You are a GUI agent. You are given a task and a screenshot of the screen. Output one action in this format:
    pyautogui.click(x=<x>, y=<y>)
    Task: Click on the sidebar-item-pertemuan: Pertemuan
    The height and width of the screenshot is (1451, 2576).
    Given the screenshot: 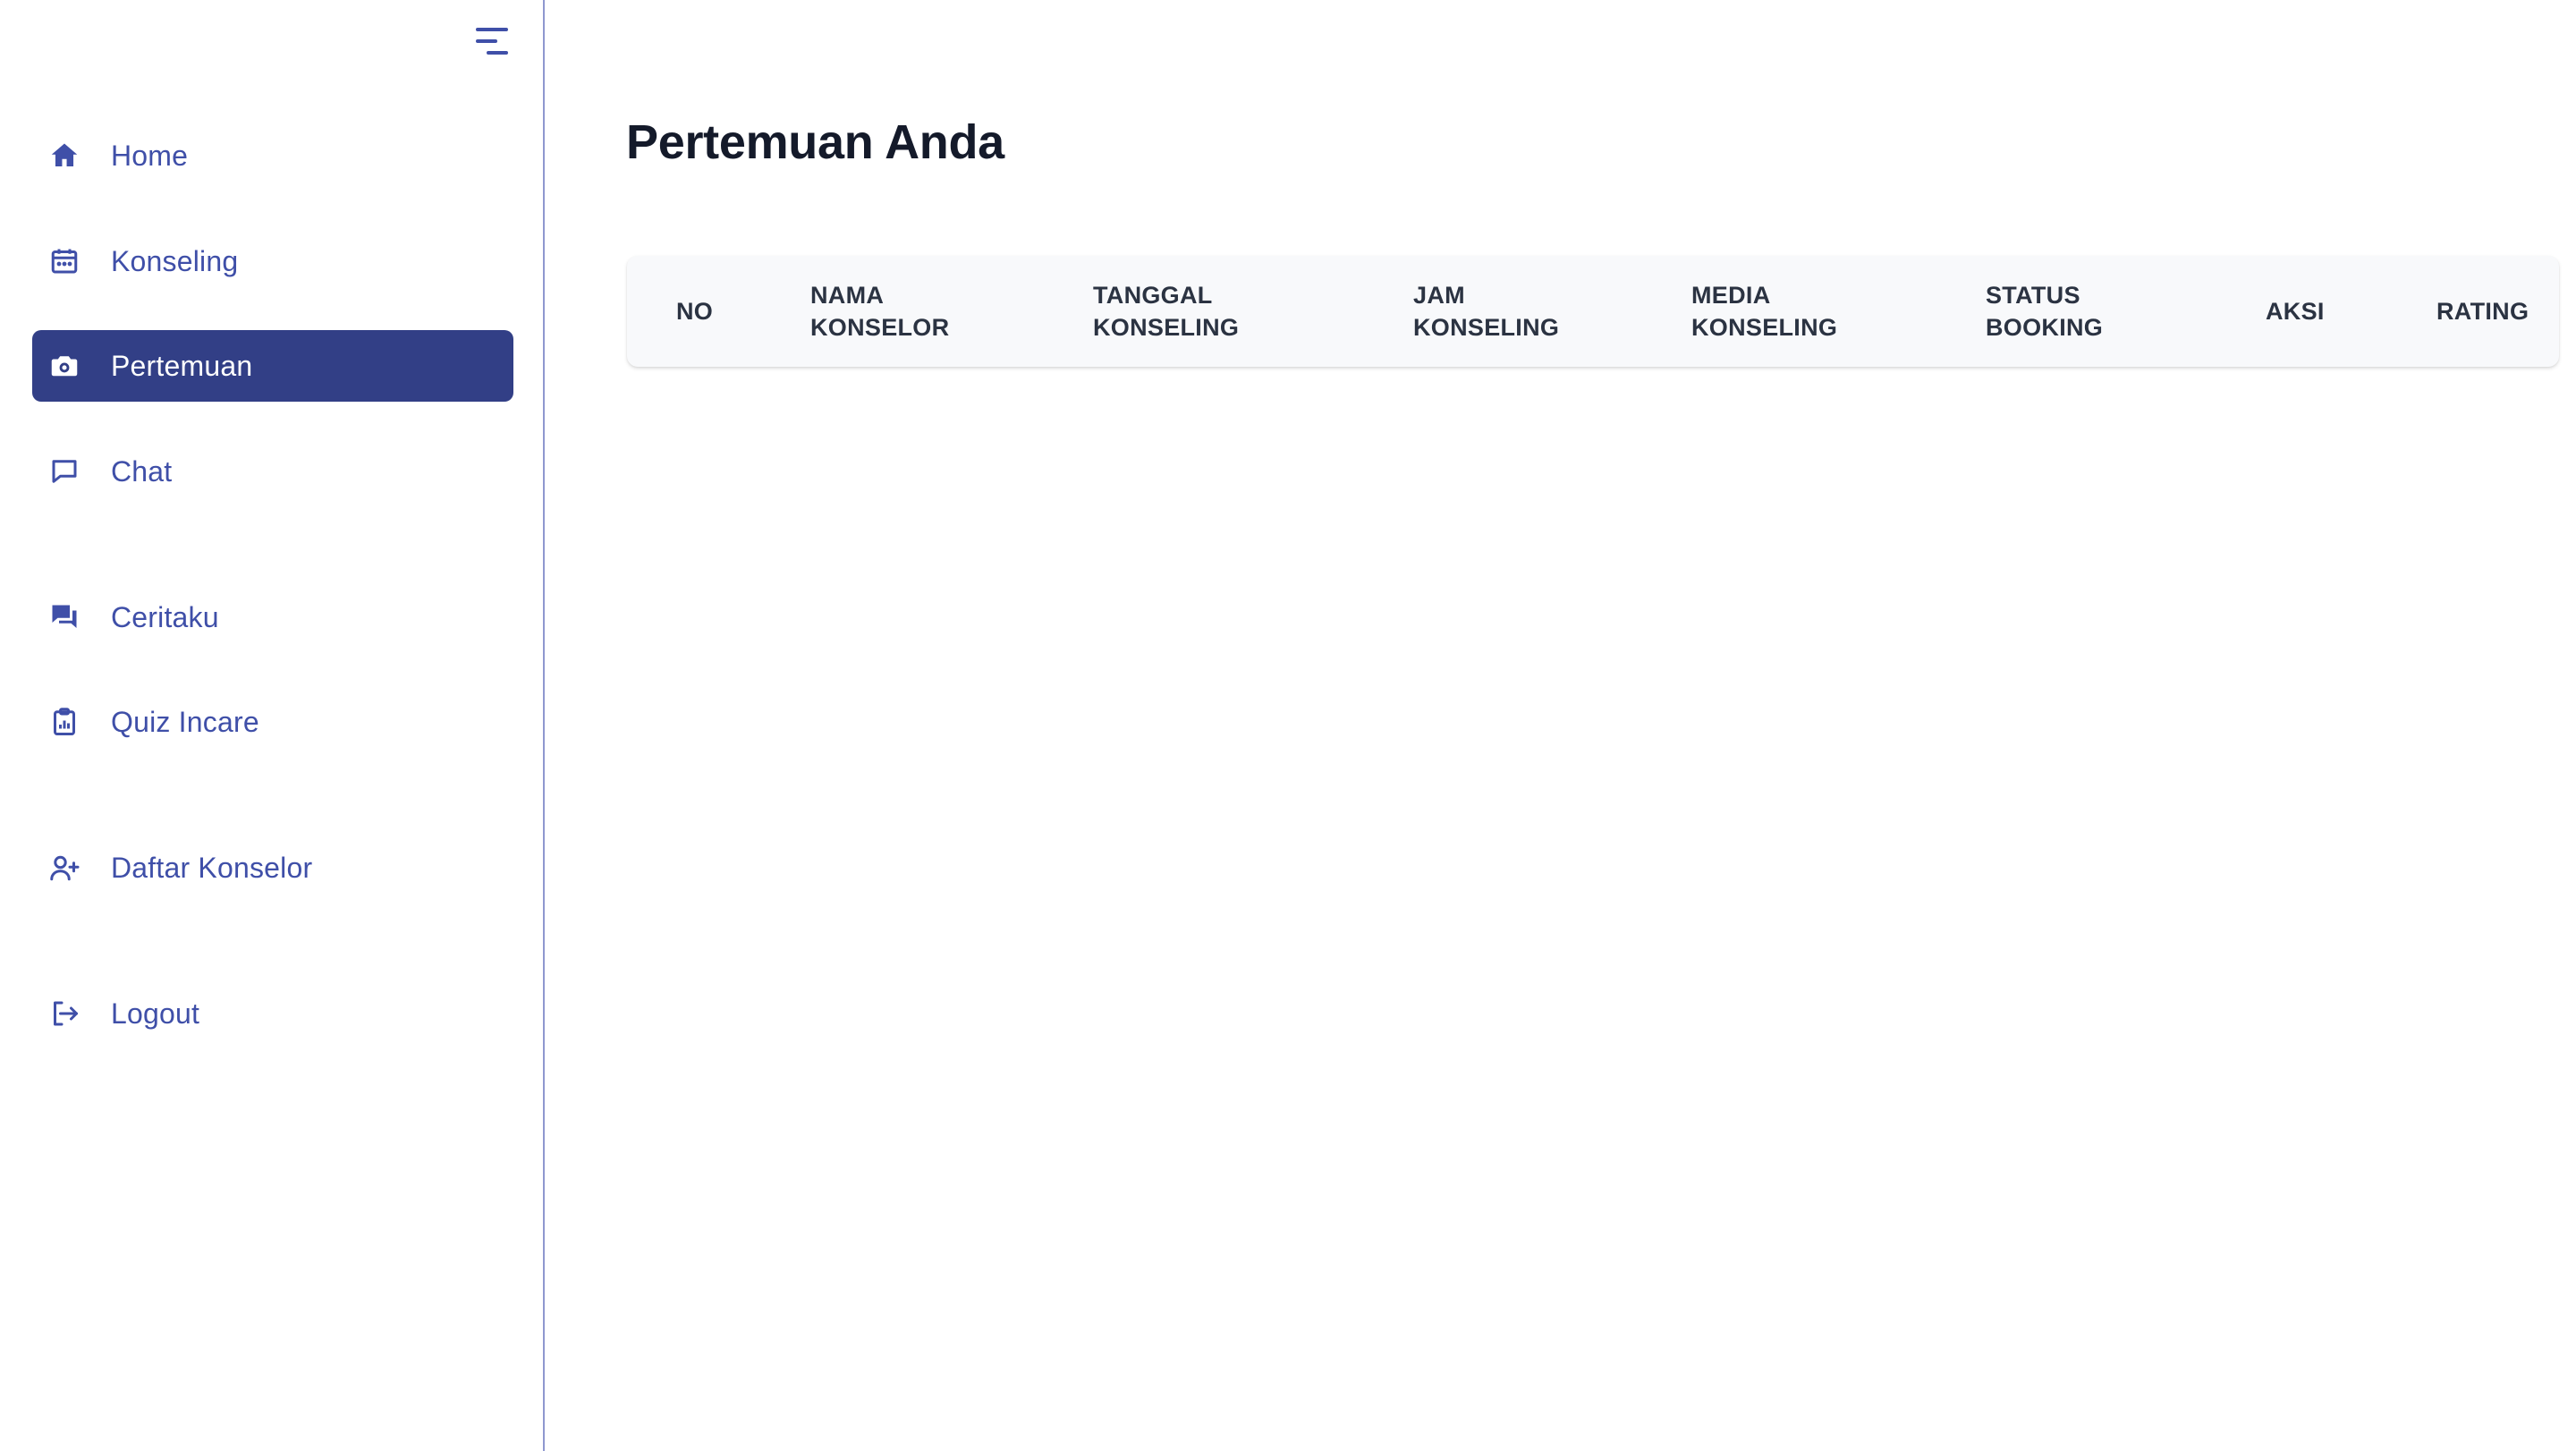 What is the action you would take?
    pyautogui.click(x=272, y=366)
    